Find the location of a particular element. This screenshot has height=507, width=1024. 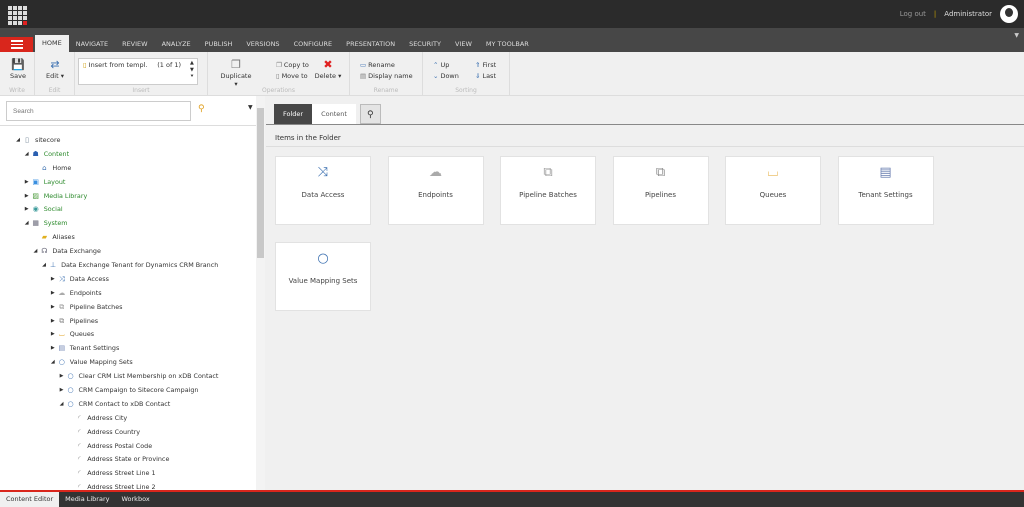

tree-node-label: System is located at coordinates (56, 224).